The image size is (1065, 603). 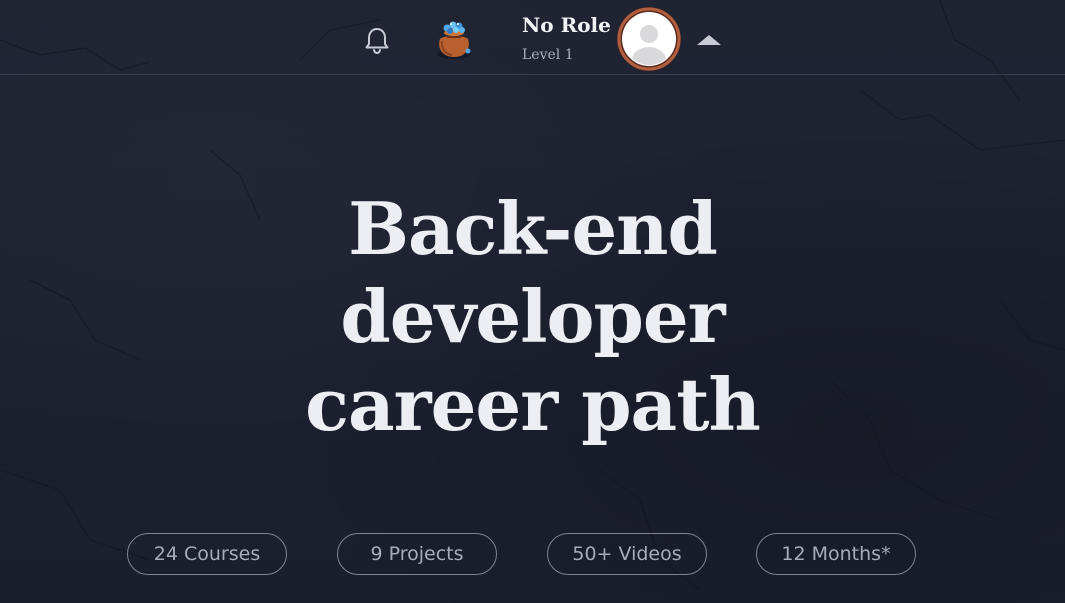 I want to click on page-title-line: developer, so click(x=532, y=316).